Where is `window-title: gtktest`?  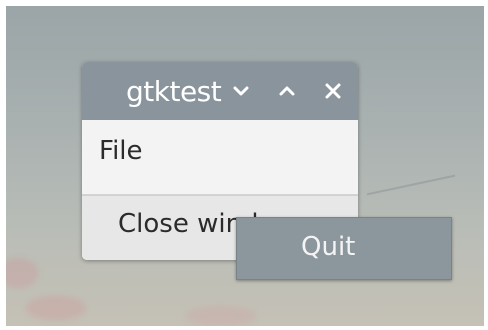
window-title: gtktest is located at coordinates (174, 91).